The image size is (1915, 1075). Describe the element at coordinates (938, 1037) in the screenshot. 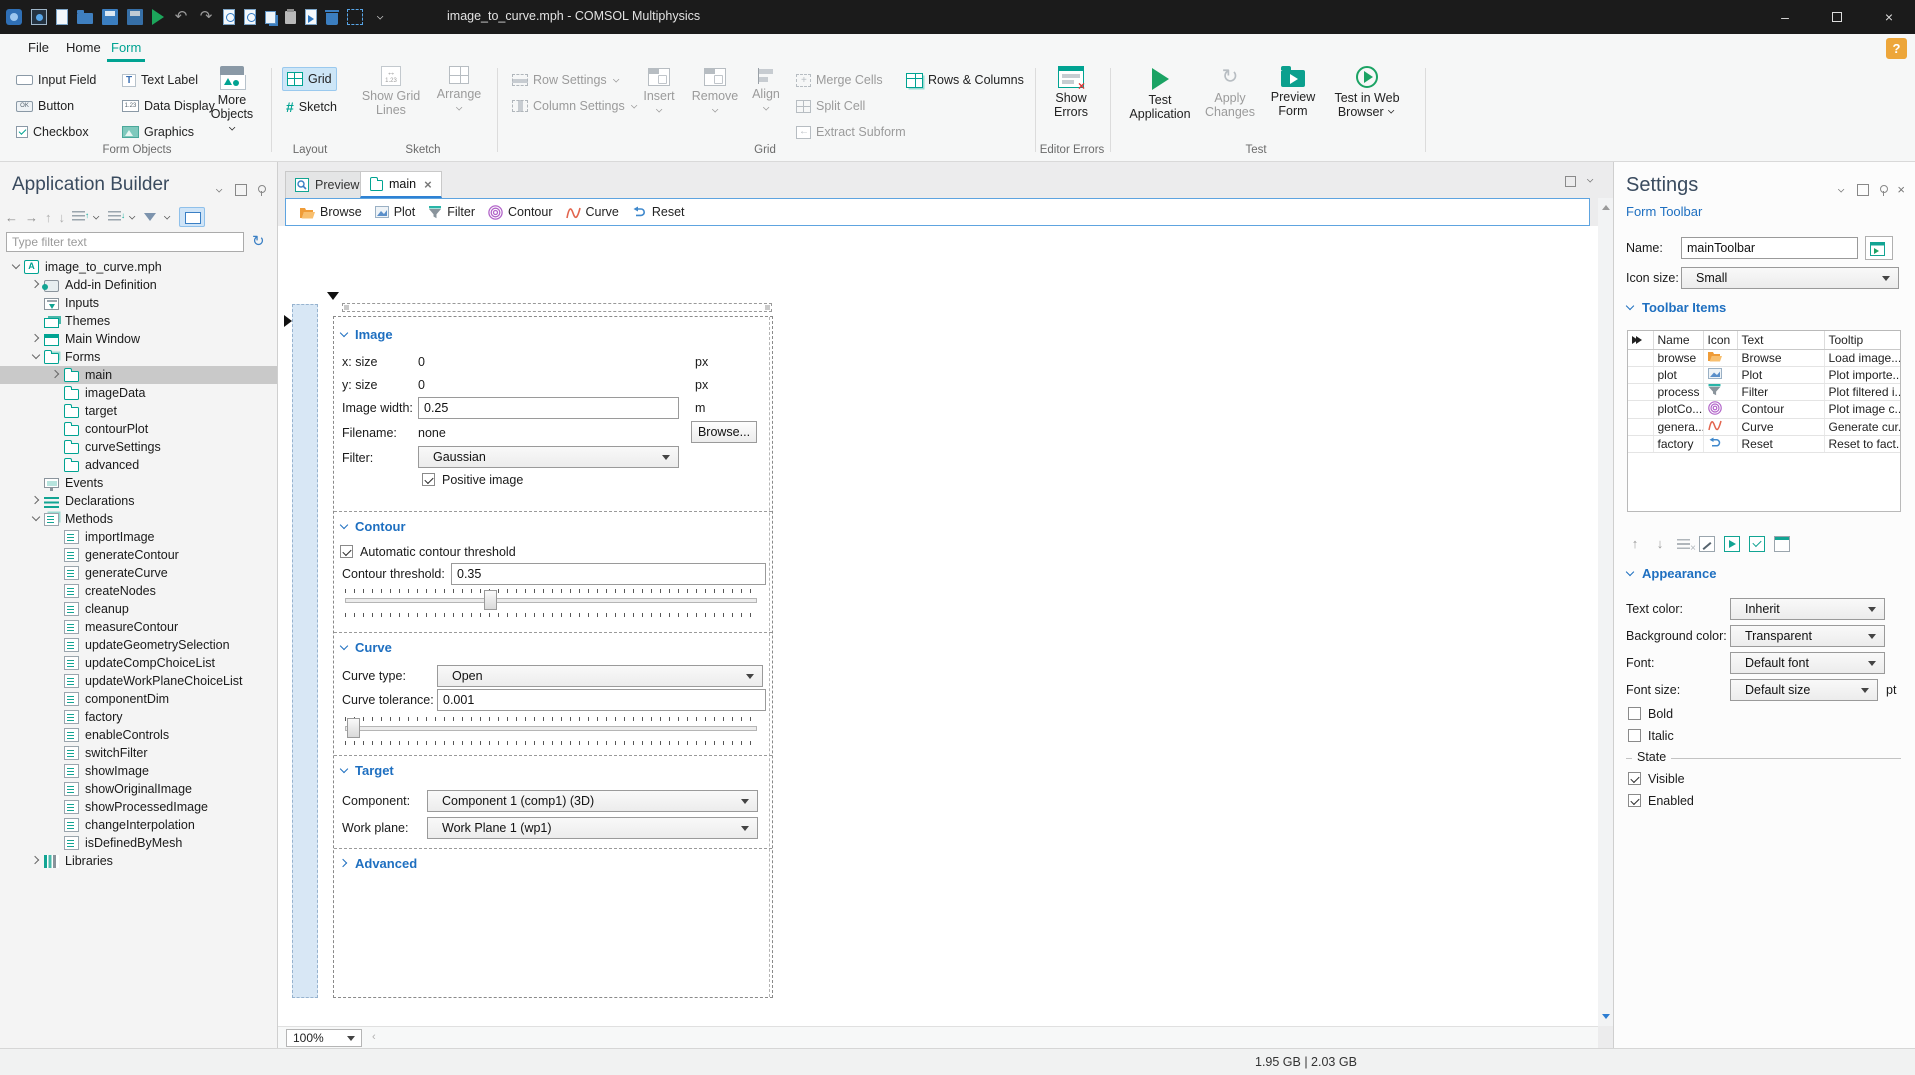

I see `horizontal-scrollbar: 100% ‹` at that location.